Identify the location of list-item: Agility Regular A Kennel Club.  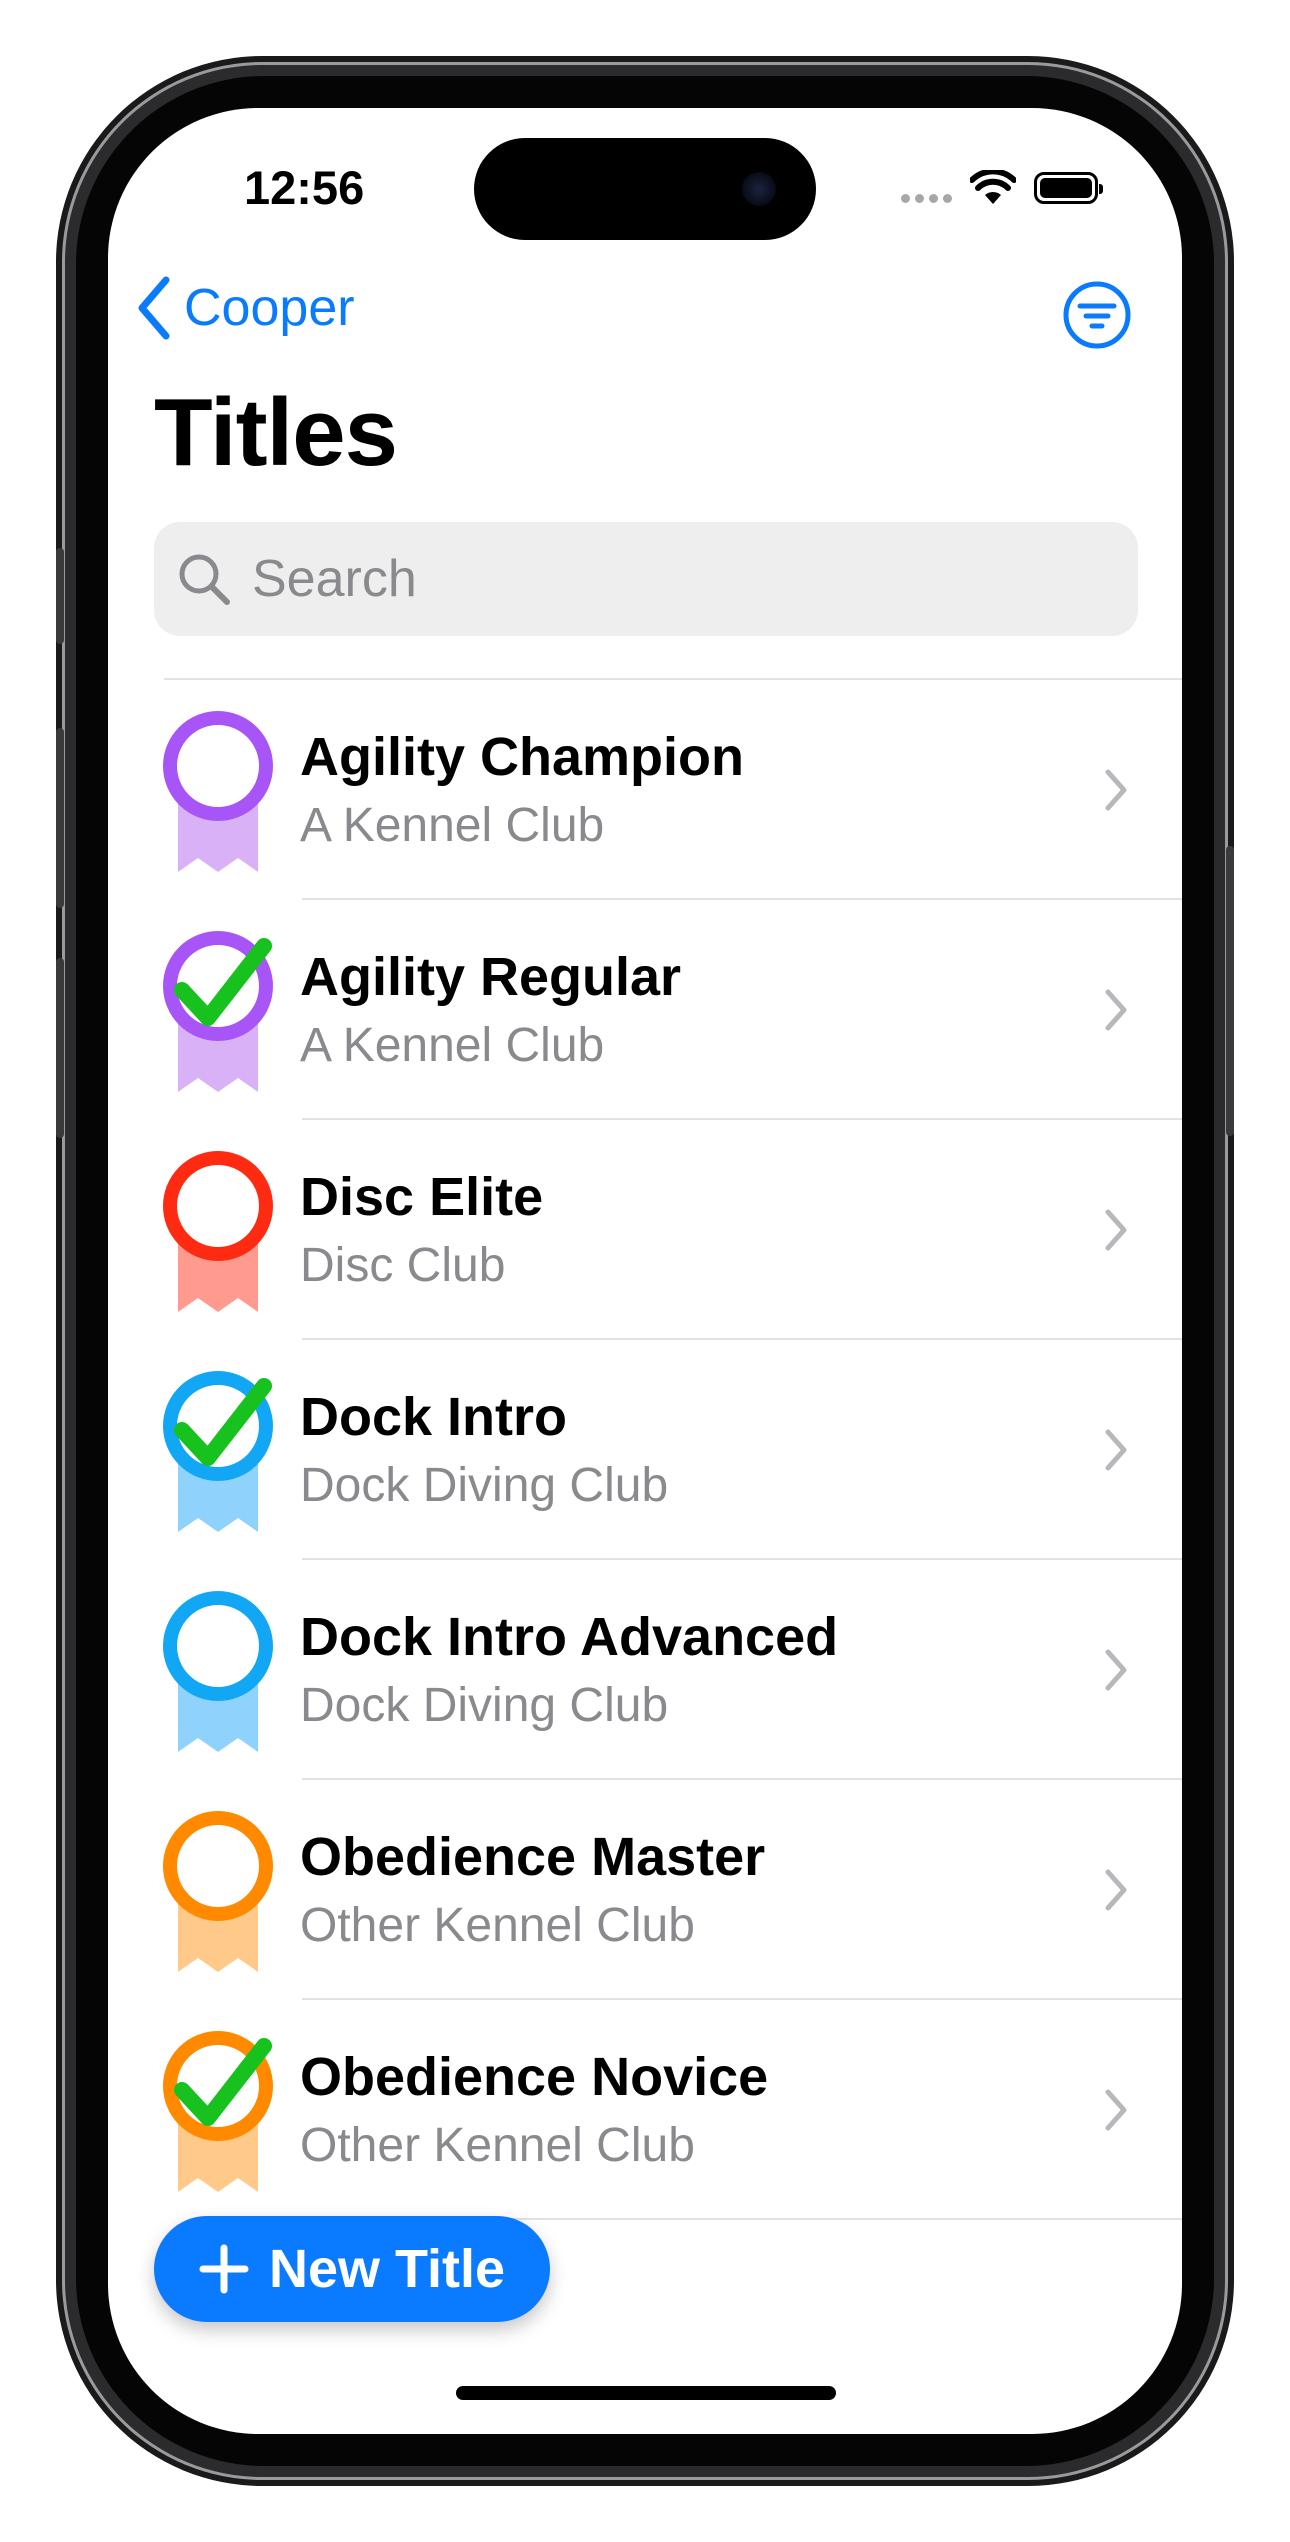
(645, 1010).